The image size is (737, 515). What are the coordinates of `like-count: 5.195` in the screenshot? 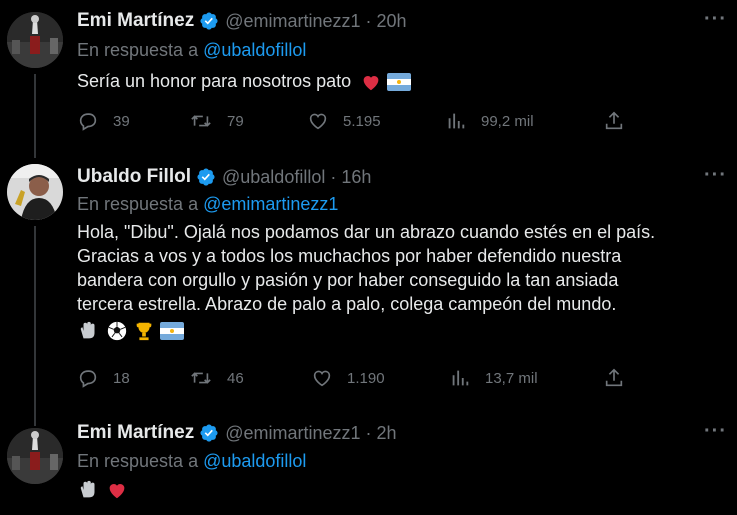 It's located at (362, 121).